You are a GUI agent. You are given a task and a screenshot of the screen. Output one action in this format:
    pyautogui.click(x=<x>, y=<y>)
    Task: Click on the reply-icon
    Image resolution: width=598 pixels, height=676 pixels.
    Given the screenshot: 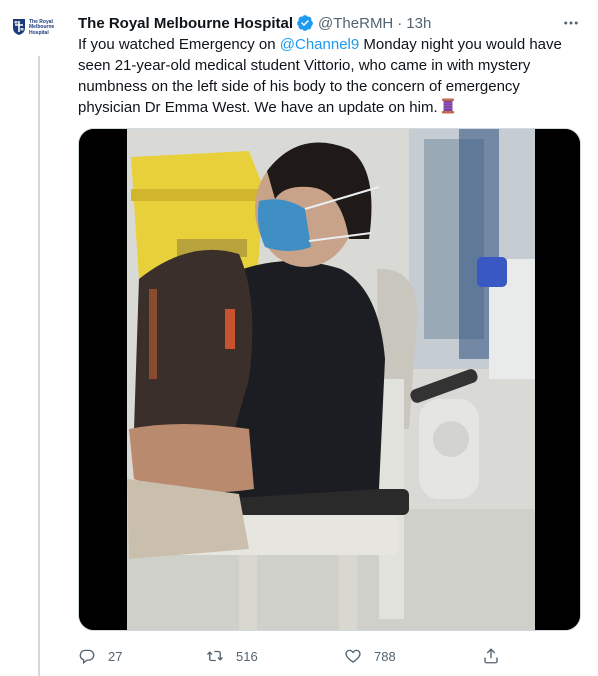 What is the action you would take?
    pyautogui.click(x=87, y=657)
    